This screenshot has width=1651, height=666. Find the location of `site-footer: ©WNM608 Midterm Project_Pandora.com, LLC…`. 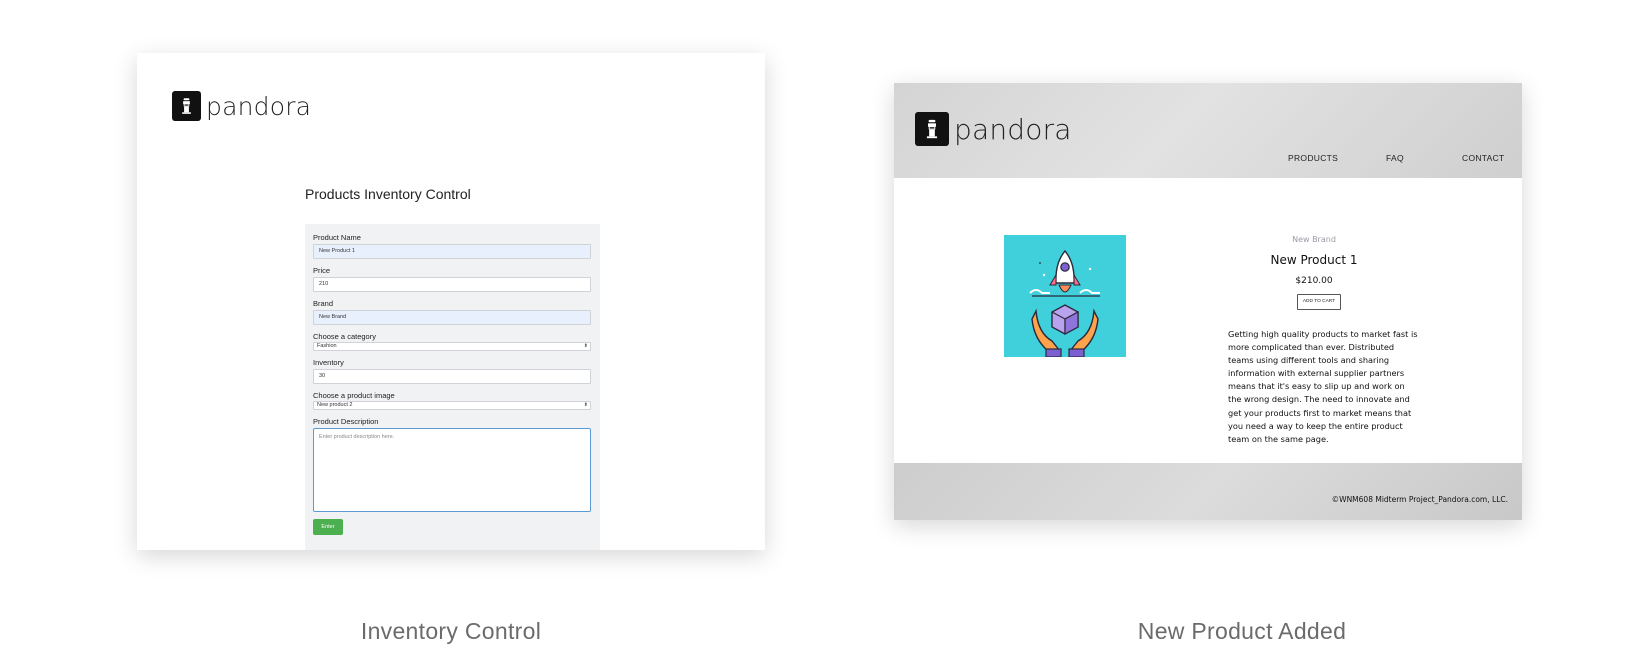

site-footer: ©WNM608 Midterm Project_Pandora.com, LLC… is located at coordinates (1208, 491).